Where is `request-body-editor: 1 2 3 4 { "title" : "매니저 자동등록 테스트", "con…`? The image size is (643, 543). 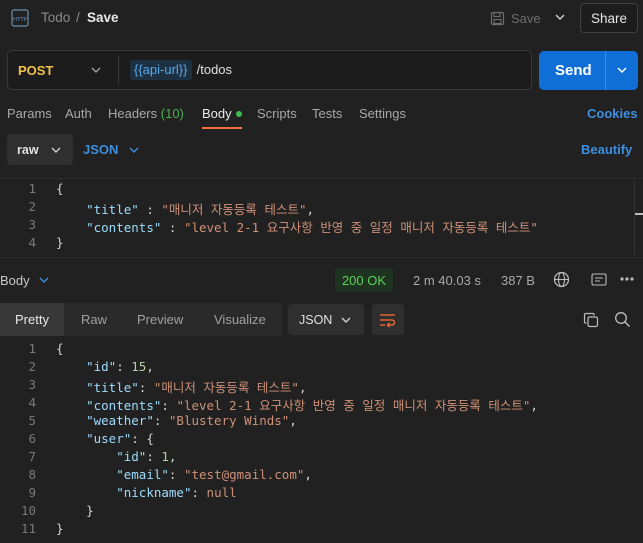 request-body-editor: 1 2 3 4 { "title" : "매니저 자동등록 테스트", "con… is located at coordinates (315, 216).